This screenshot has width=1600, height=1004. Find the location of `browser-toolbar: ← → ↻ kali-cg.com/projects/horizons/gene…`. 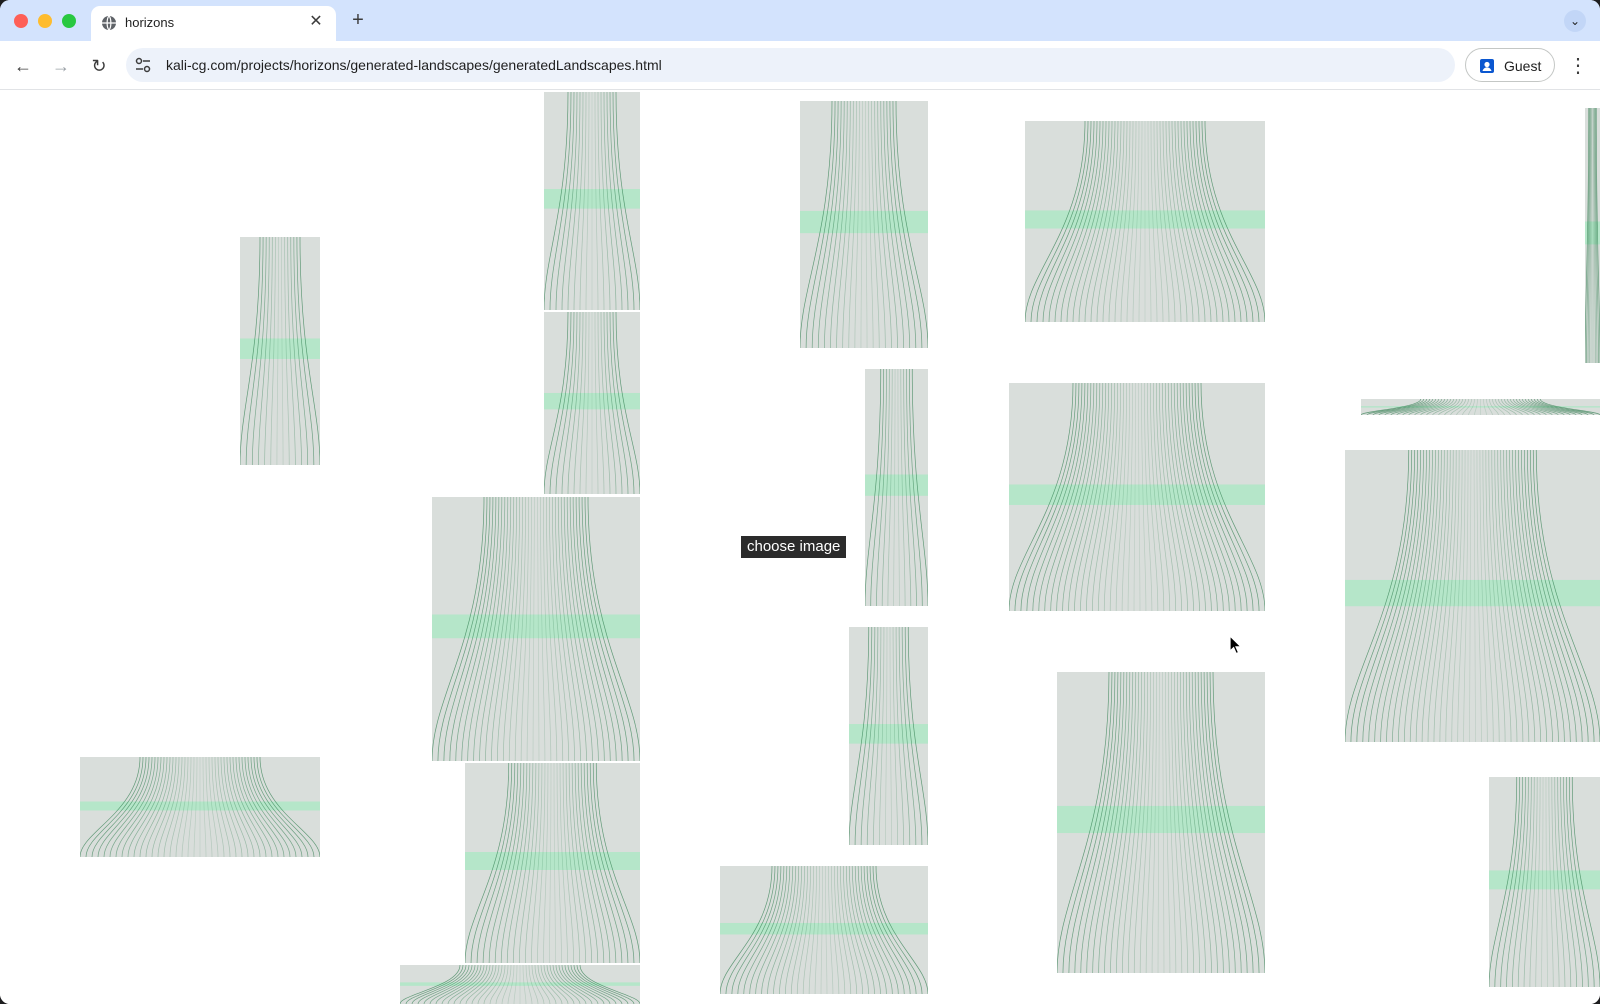

browser-toolbar: ← → ↻ kali-cg.com/projects/horizons/gene… is located at coordinates (800, 65).